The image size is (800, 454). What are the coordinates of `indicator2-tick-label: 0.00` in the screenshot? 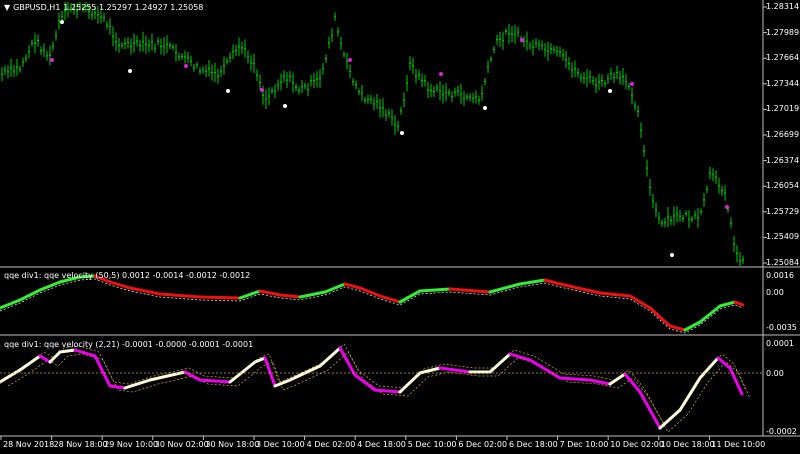 It's located at (775, 373).